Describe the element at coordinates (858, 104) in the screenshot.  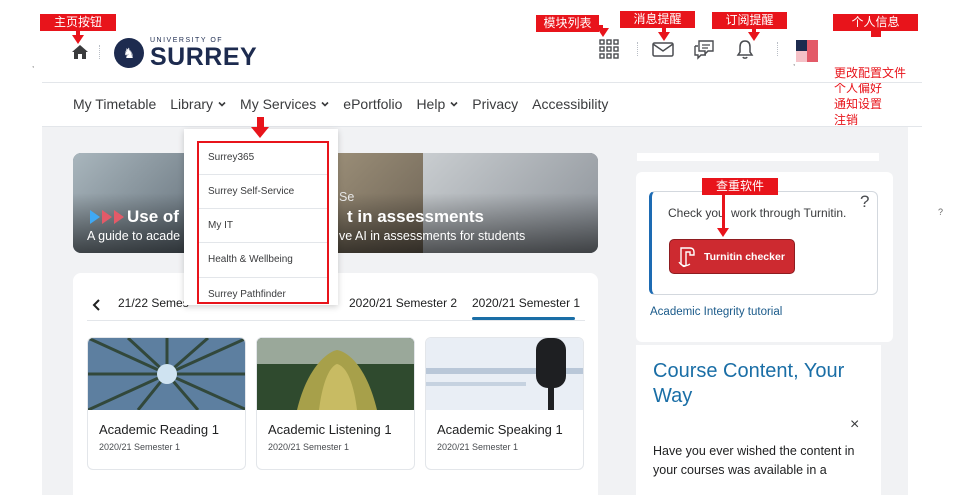
I see `annotation-profile-menu-item: 通知设置` at that location.